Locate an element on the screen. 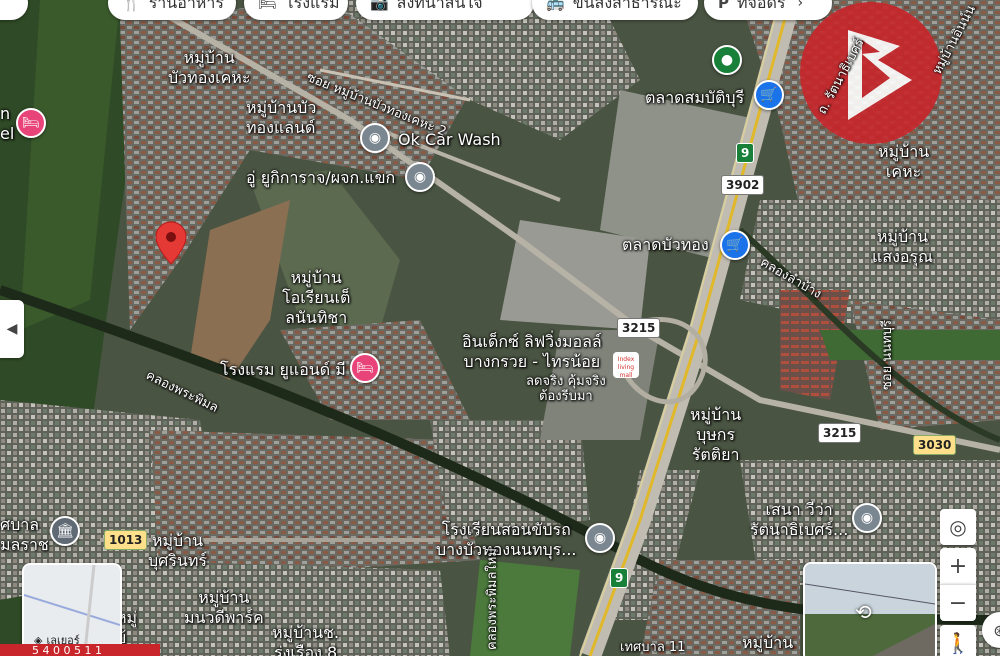 Image resolution: width=1000 pixels, height=656 pixels. location-pin-icon is located at coordinates (171, 243).